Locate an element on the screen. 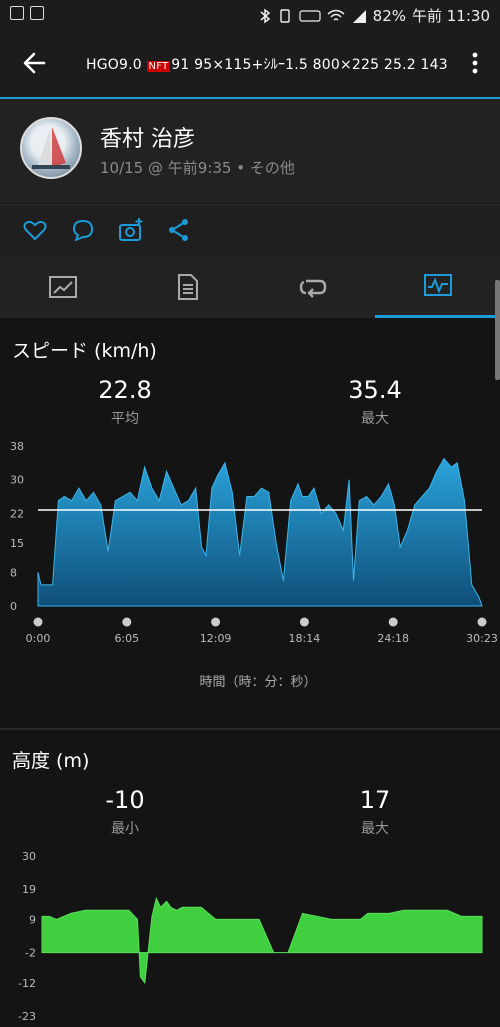 This screenshot has width=500, height=1027. y-tick-label: -2 is located at coordinates (30, 953).